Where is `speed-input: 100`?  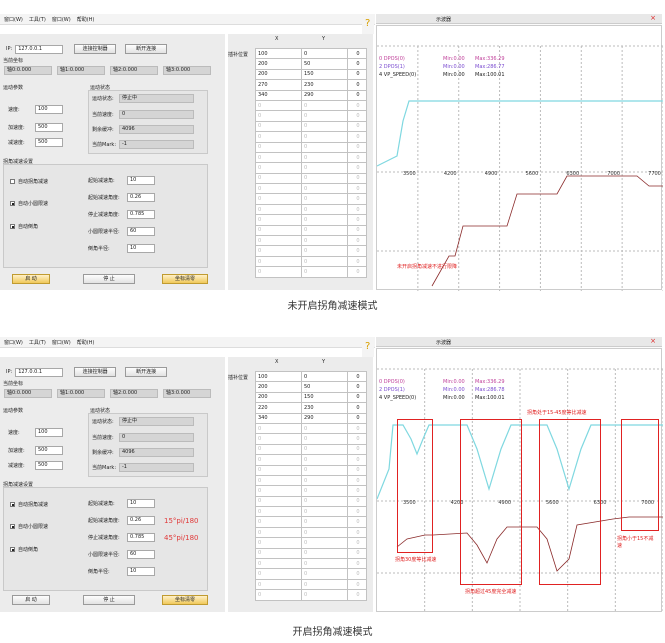
speed-input: 100 is located at coordinates (49, 109).